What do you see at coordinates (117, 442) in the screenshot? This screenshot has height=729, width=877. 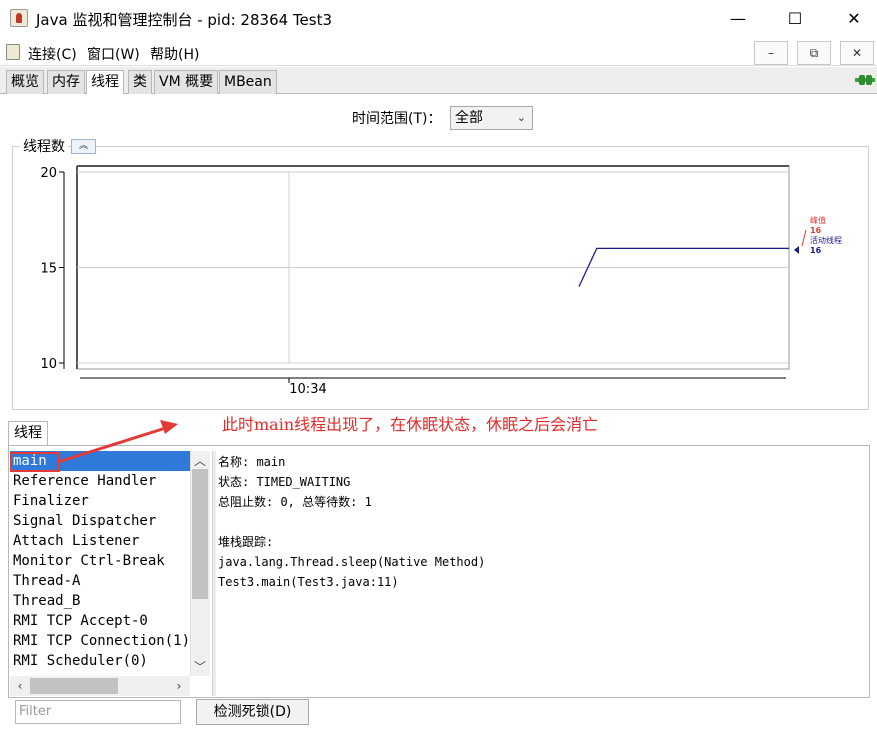 I see `annotation-arrow` at bounding box center [117, 442].